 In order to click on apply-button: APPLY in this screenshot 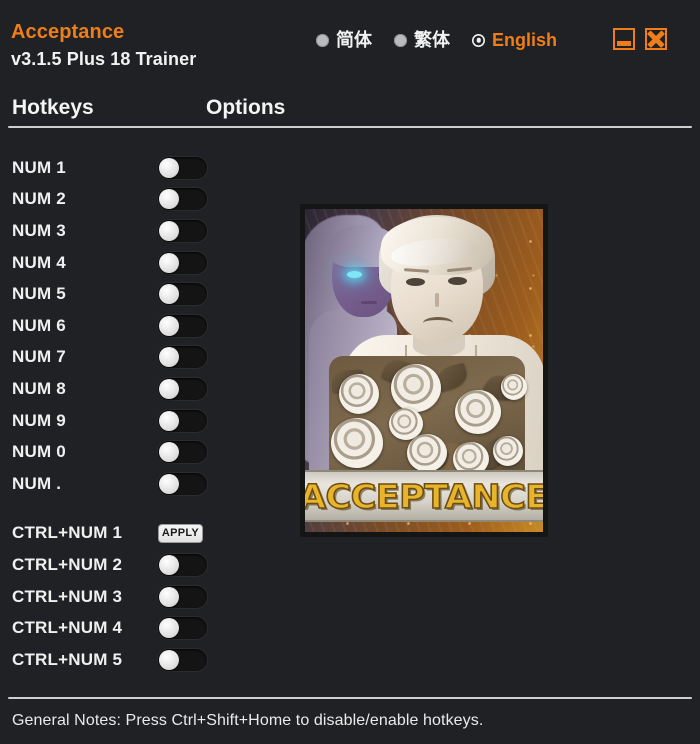, I will do `click(180, 533)`.